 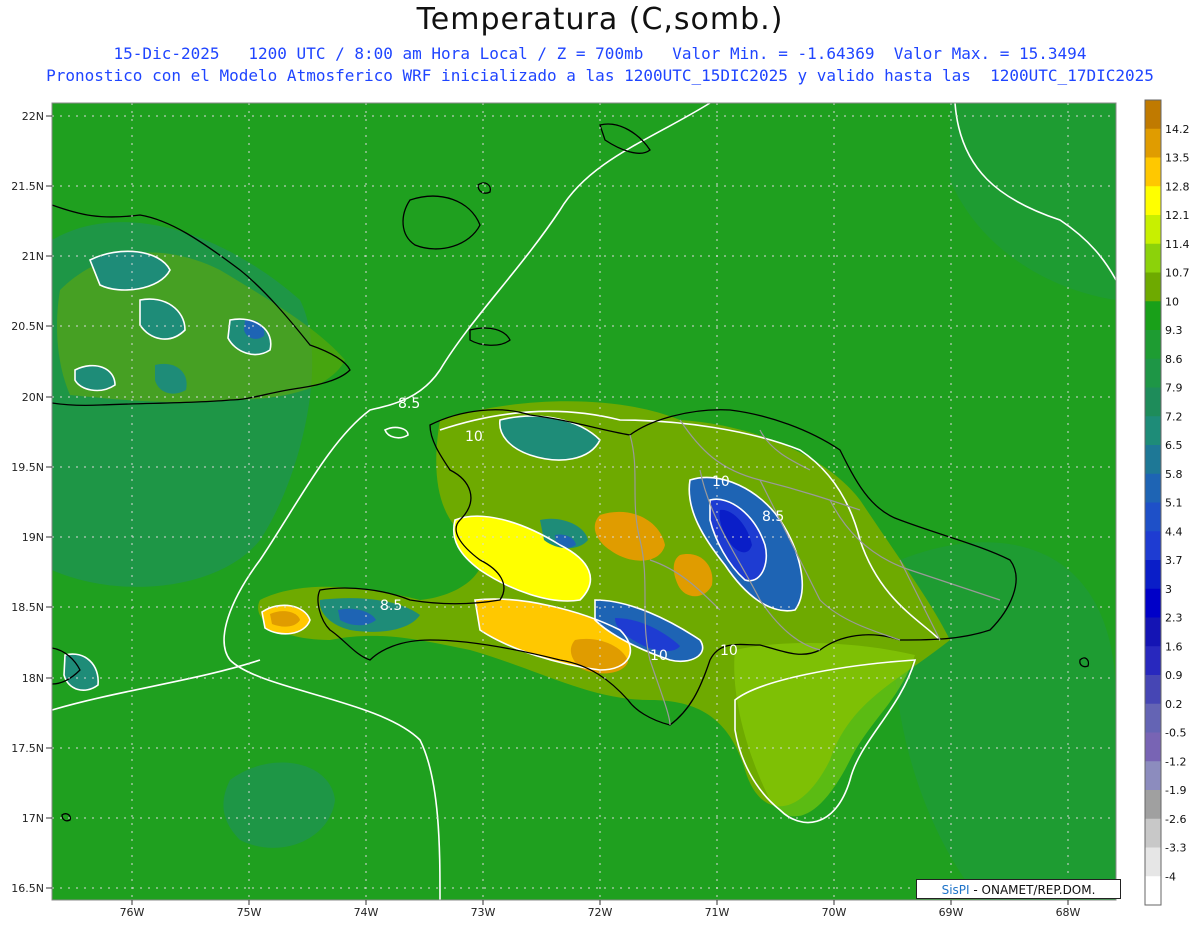 I want to click on colorbar-label: 8.6, so click(x=1174, y=359).